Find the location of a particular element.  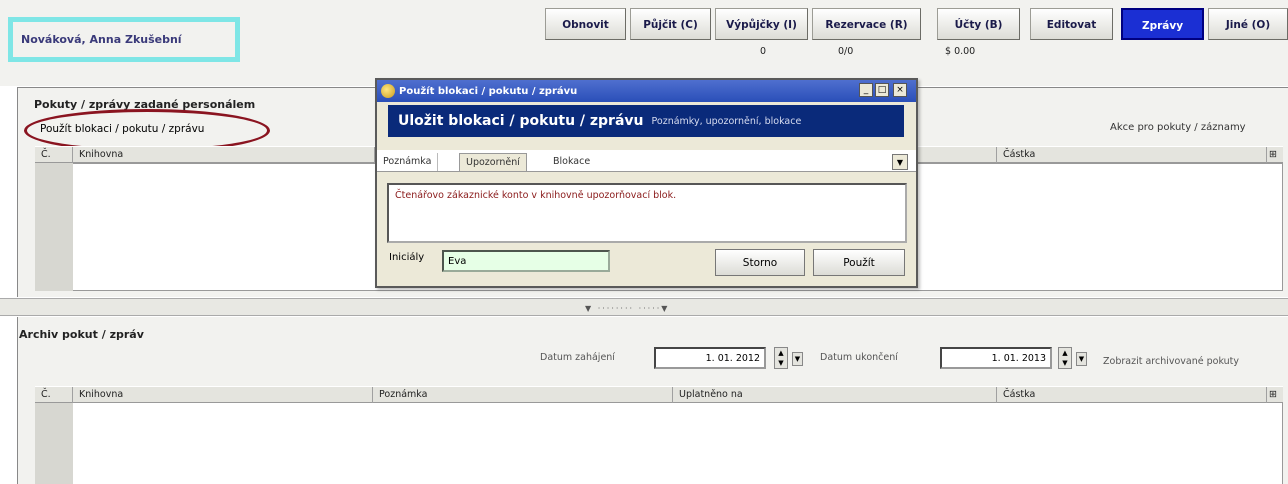

dialog-tab-strip: Poznámka Upozornění Blokace is located at coordinates (646, 161).